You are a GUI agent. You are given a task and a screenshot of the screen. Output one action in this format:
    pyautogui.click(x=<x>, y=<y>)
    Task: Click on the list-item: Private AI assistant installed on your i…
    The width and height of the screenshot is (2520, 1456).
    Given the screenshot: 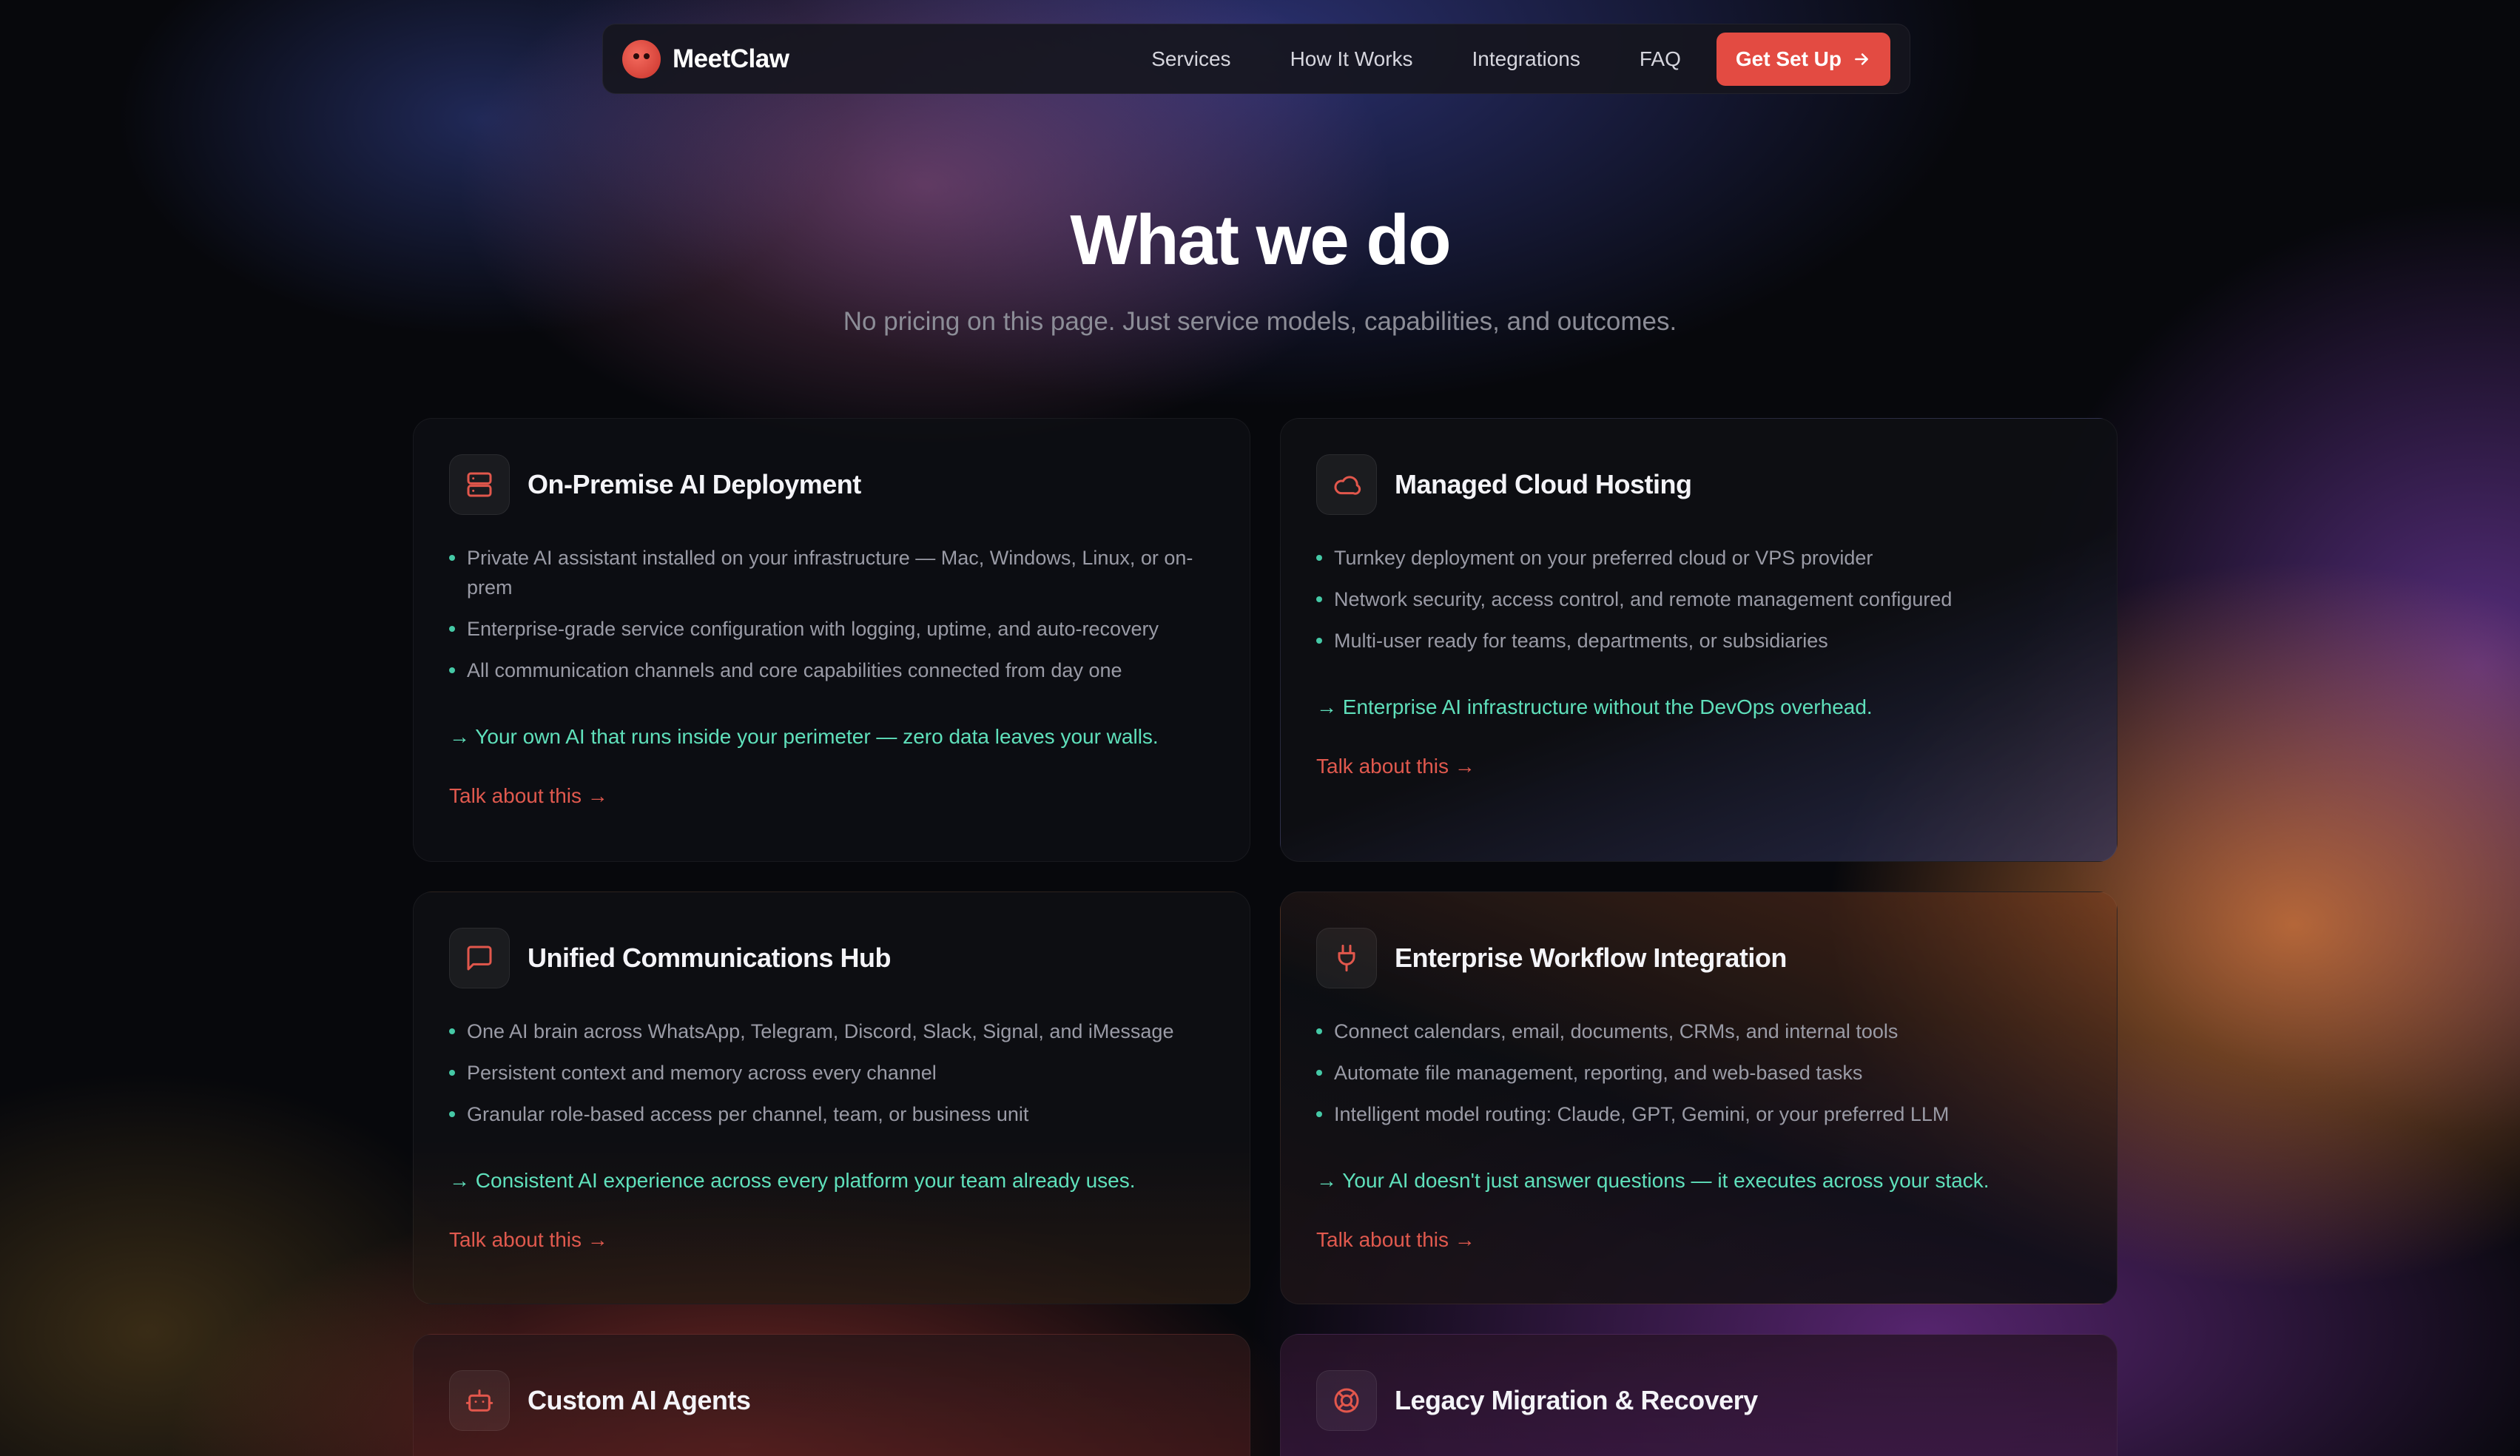 What is the action you would take?
    pyautogui.click(x=831, y=572)
    